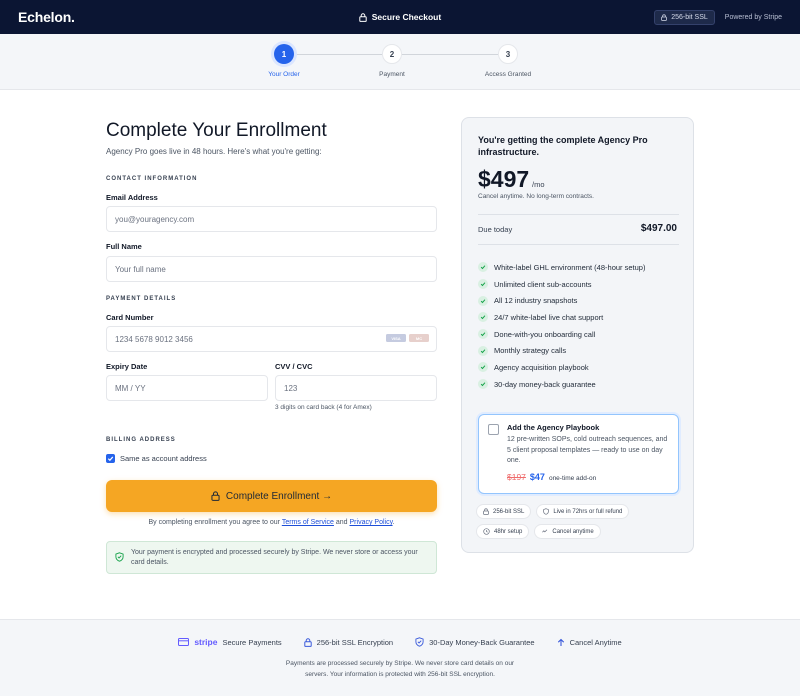  I want to click on footer-money-back: 30-Day Money-Back Guarantee, so click(475, 642).